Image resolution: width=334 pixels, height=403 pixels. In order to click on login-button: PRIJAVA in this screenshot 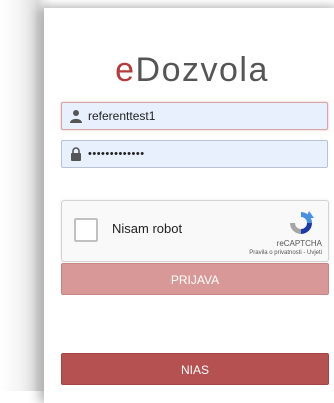, I will do `click(195, 279)`.